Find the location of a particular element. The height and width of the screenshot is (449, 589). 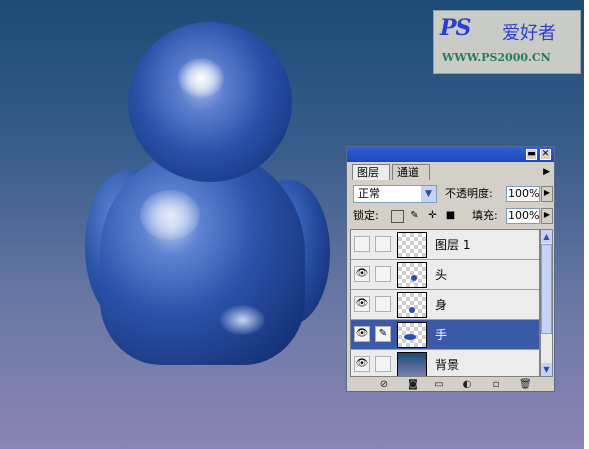

panel-tabs: 图层 通道 is located at coordinates (450, 172).